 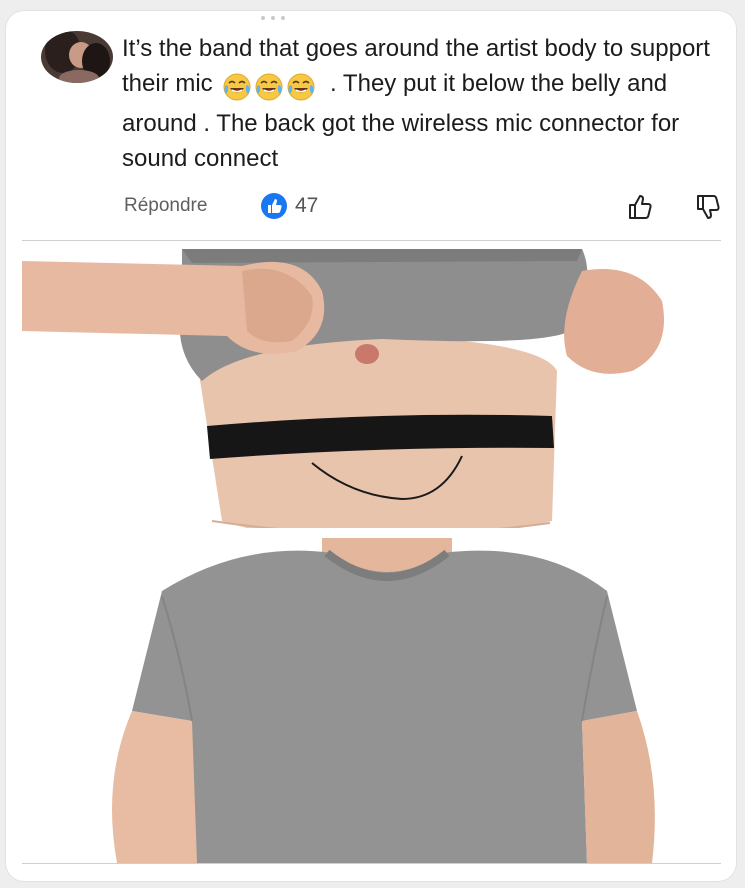 What do you see at coordinates (640, 207) in the screenshot?
I see `thumbs-up-outline-icon` at bounding box center [640, 207].